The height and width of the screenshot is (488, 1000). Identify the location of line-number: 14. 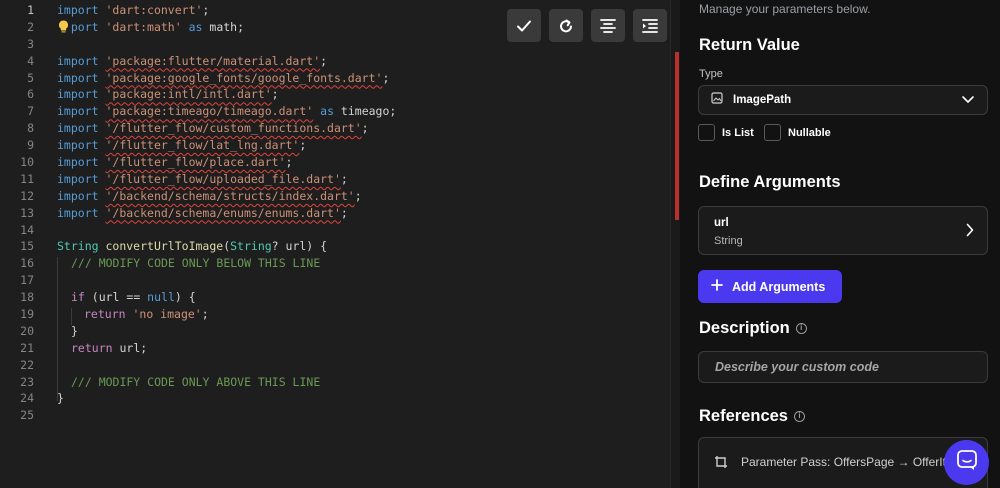
(27, 229).